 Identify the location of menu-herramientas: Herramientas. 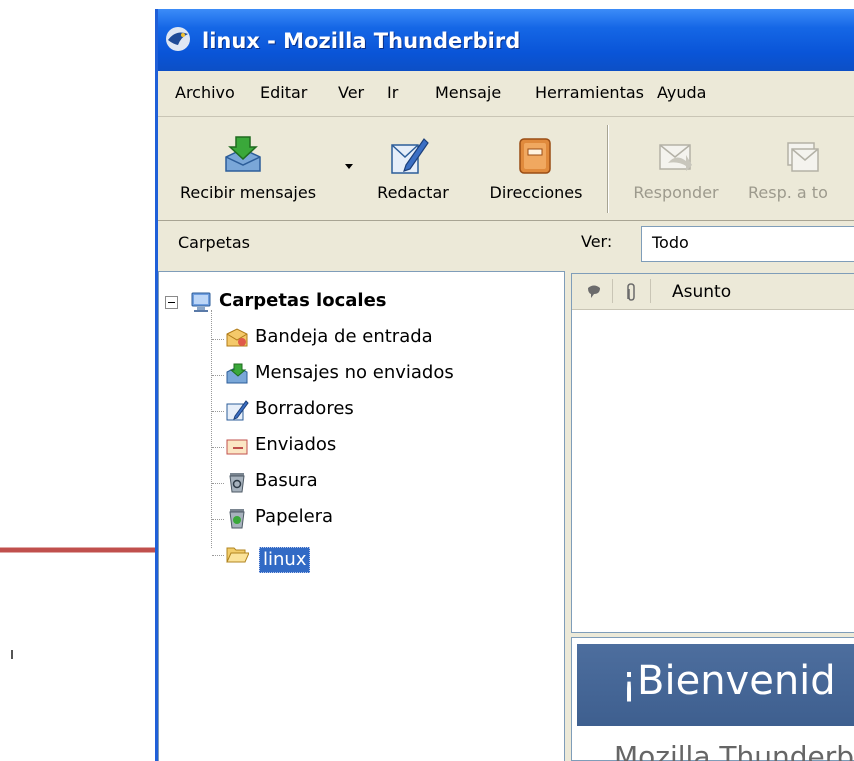
(589, 92).